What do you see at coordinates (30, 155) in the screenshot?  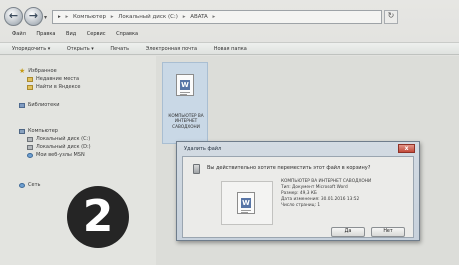 I see `globe-icon` at bounding box center [30, 155].